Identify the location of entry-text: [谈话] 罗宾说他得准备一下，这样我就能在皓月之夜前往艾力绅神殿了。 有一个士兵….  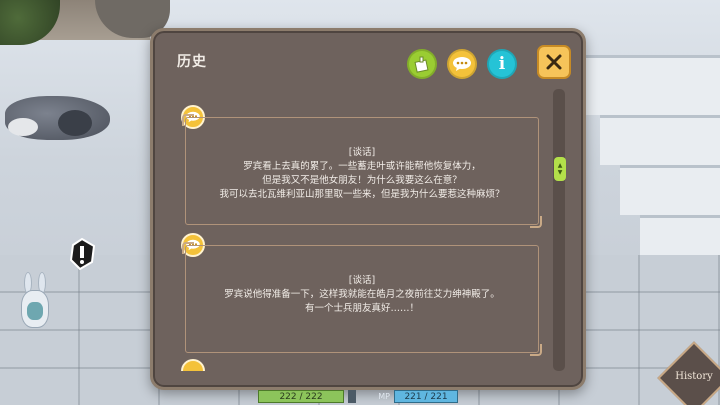
(362, 295).